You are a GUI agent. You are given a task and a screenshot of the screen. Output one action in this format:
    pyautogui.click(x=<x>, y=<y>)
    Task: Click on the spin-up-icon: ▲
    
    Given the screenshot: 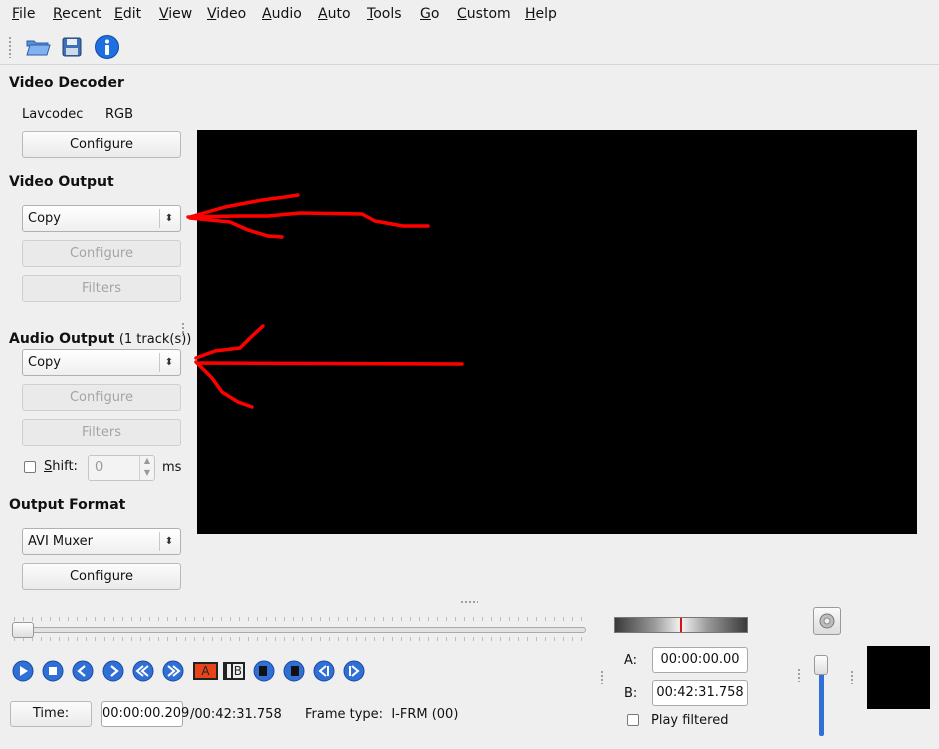 What is the action you would take?
    pyautogui.click(x=146, y=462)
    